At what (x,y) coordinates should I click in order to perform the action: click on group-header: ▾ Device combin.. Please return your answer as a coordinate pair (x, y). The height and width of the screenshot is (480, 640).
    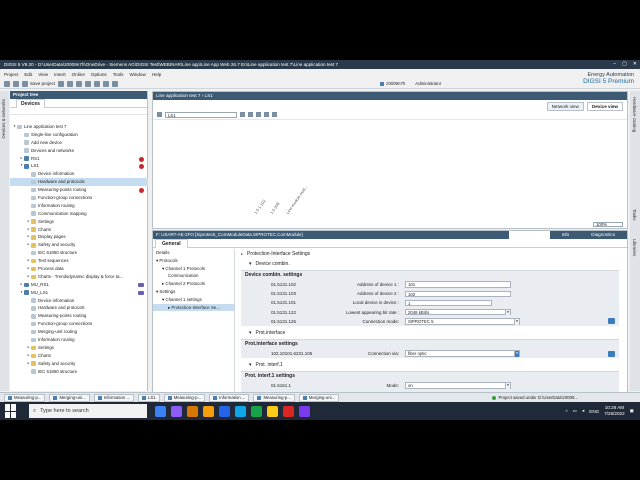
    Looking at the image, I should click on (432, 264).